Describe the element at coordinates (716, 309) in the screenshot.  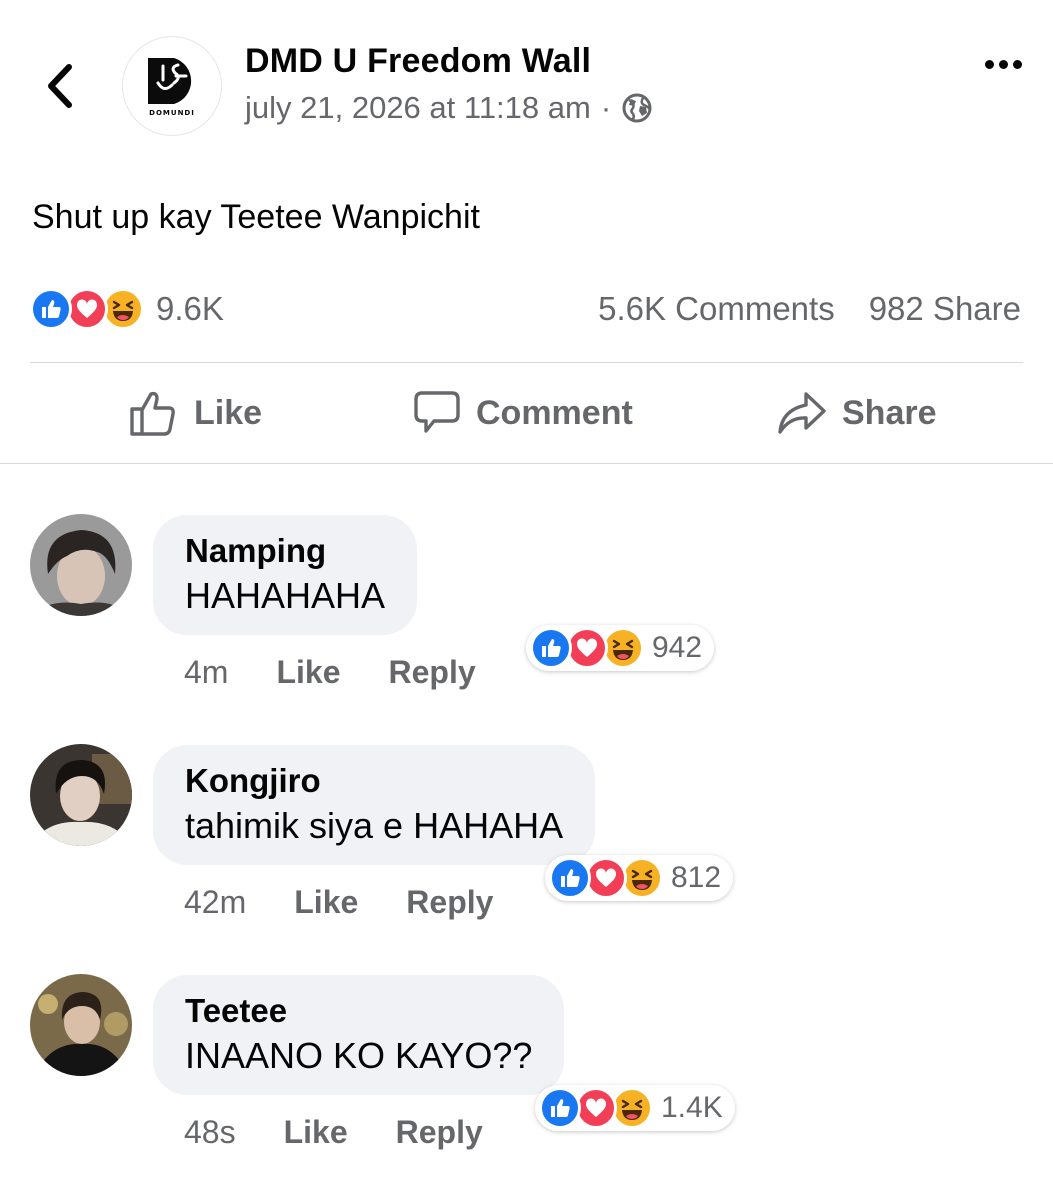
I see `comment-count-link: 5.6K Comments` at that location.